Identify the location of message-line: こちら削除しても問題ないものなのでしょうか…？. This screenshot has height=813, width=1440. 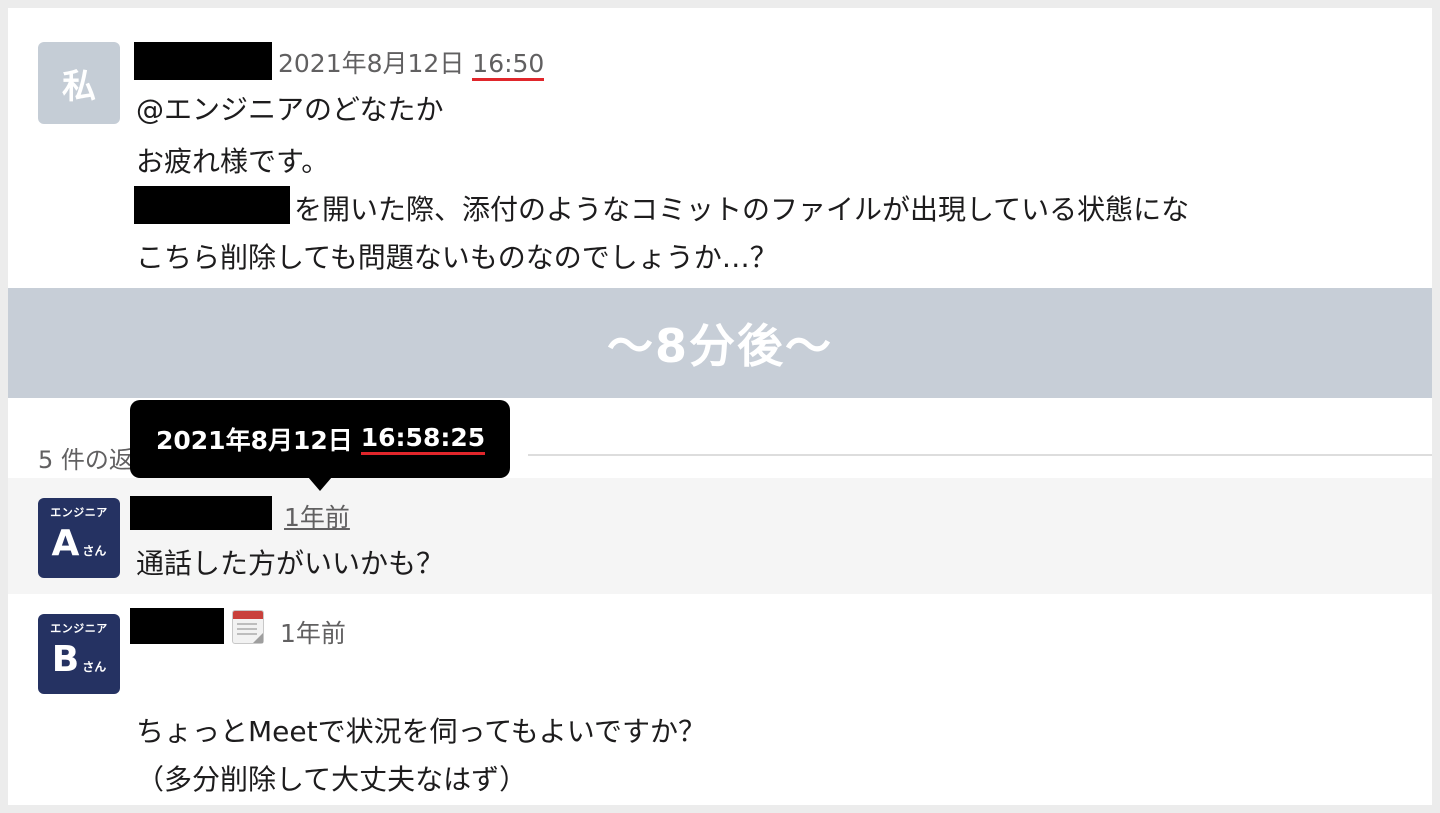
(457, 257).